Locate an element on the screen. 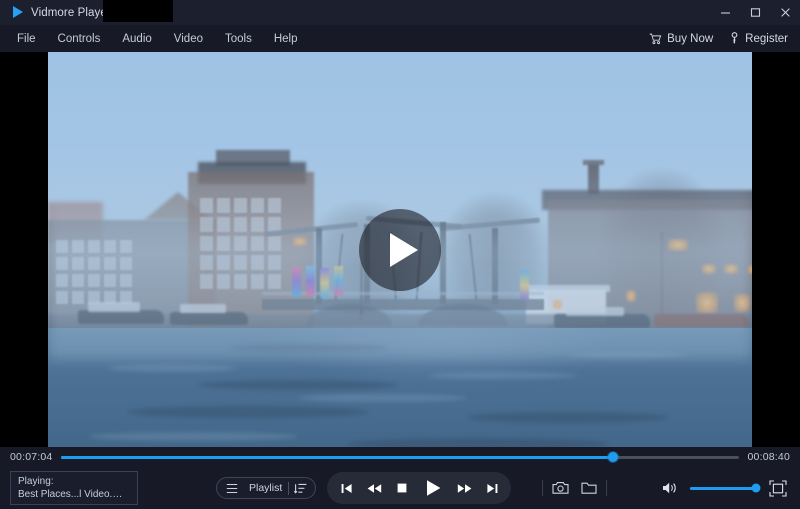  menu-item-video: Video is located at coordinates (188, 39).